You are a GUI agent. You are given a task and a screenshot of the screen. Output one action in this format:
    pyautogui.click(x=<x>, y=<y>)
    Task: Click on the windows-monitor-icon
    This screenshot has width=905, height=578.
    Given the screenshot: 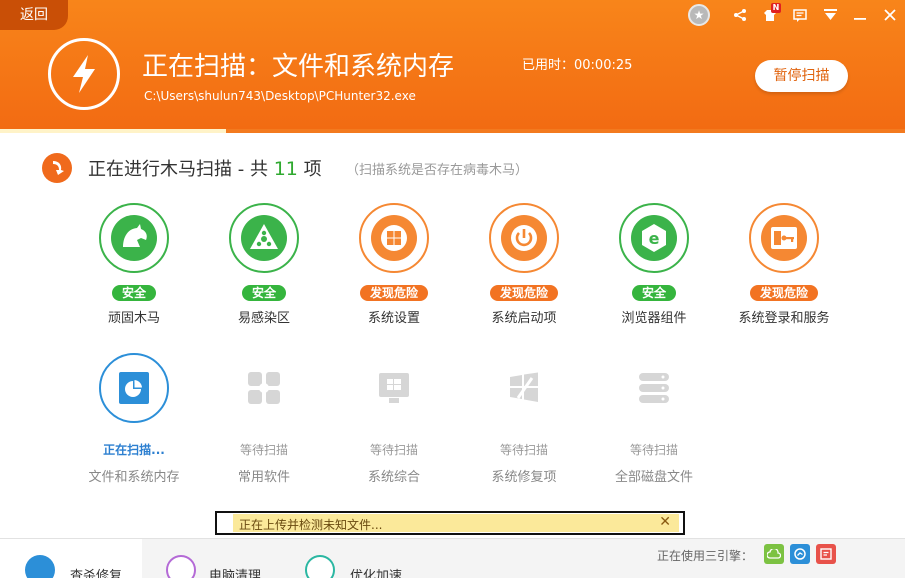 What is the action you would take?
    pyautogui.click(x=394, y=388)
    